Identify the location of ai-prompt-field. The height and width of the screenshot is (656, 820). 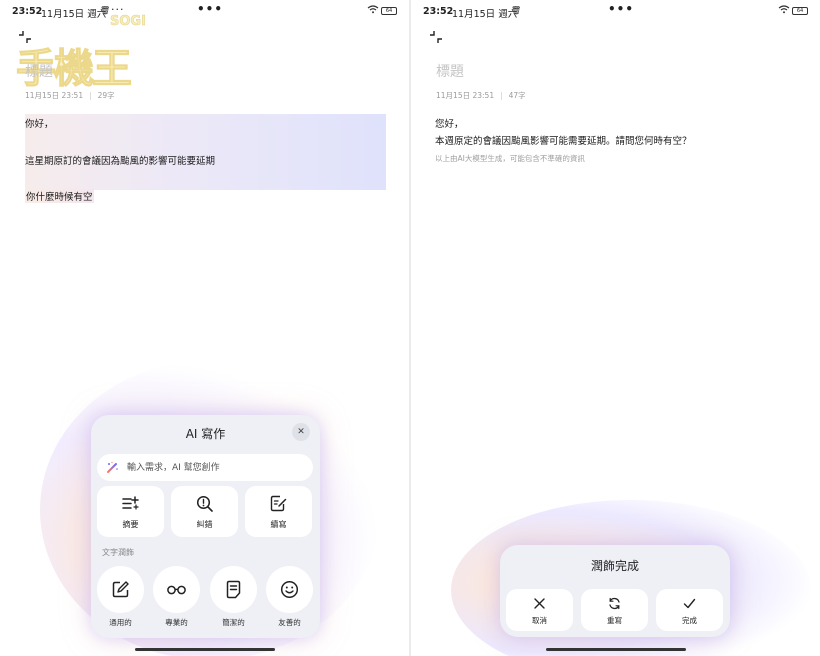
(205, 467).